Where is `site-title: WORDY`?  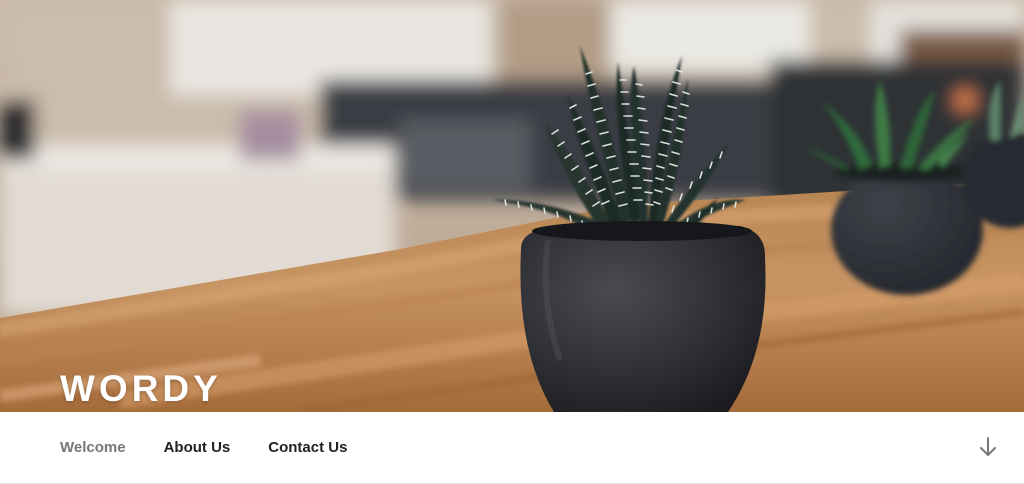 site-title: WORDY is located at coordinates (141, 389).